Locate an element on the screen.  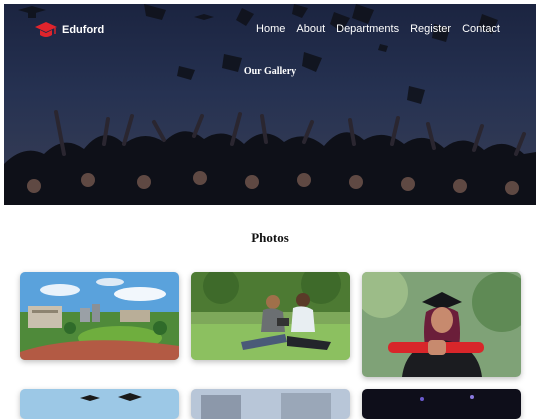
nav-link-departments: Departments is located at coordinates (367, 29).